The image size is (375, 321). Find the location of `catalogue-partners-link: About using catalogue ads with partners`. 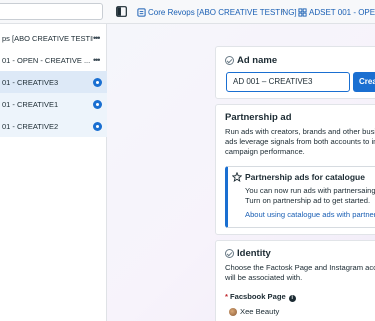

catalogue-partners-link: About using catalogue ads with partners is located at coordinates (310, 214).